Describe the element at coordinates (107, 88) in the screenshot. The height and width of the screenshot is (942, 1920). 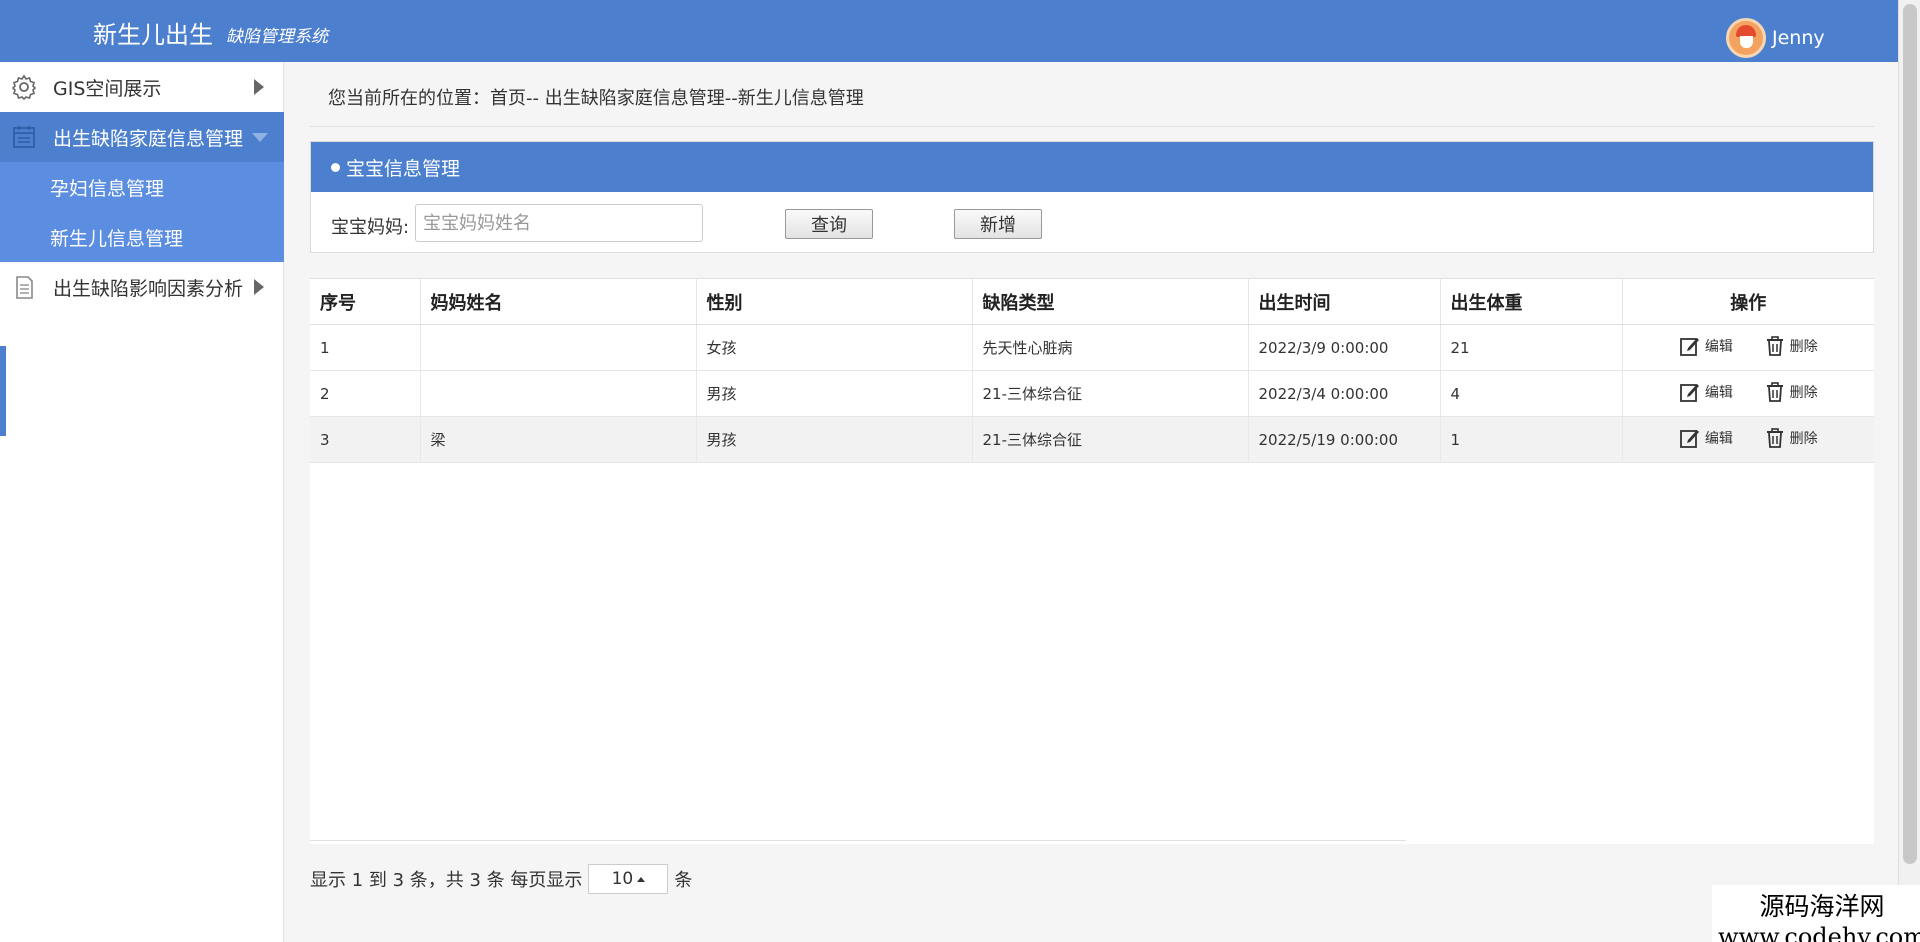
I see `sidebar-item-label: GIS空间展示` at that location.